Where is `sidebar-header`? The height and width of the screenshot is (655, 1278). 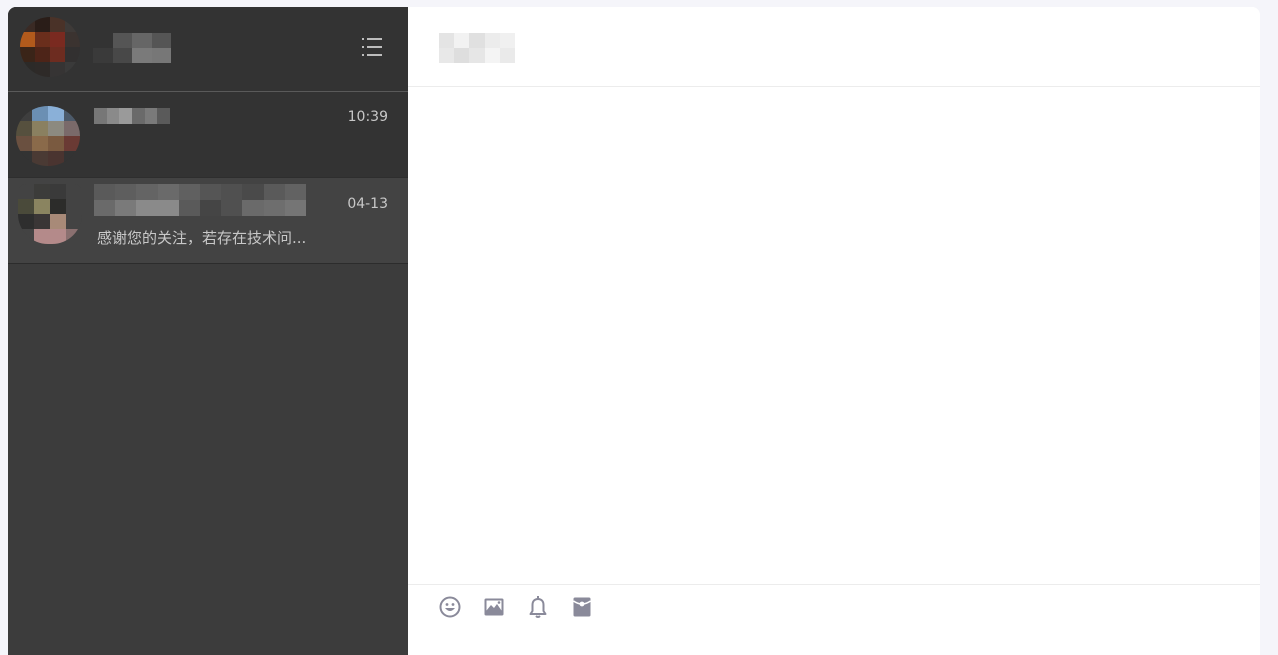
sidebar-header is located at coordinates (208, 49).